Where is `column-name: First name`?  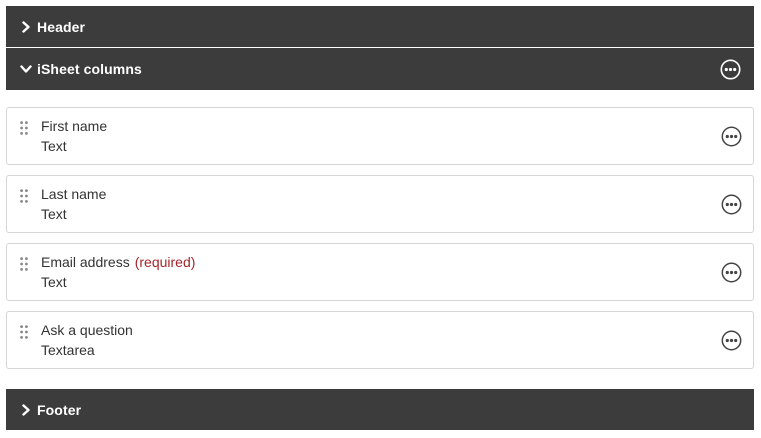 column-name: First name is located at coordinates (76, 126).